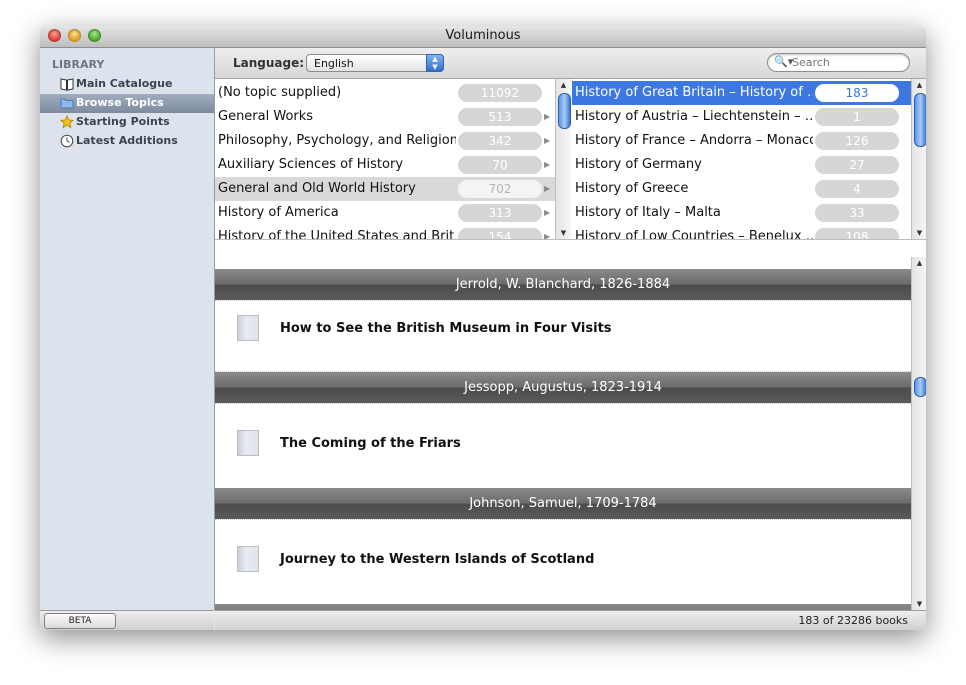  Describe the element at coordinates (694, 140) in the screenshot. I see `subtopic-name: History of France – Andorra – Monaco` at that location.